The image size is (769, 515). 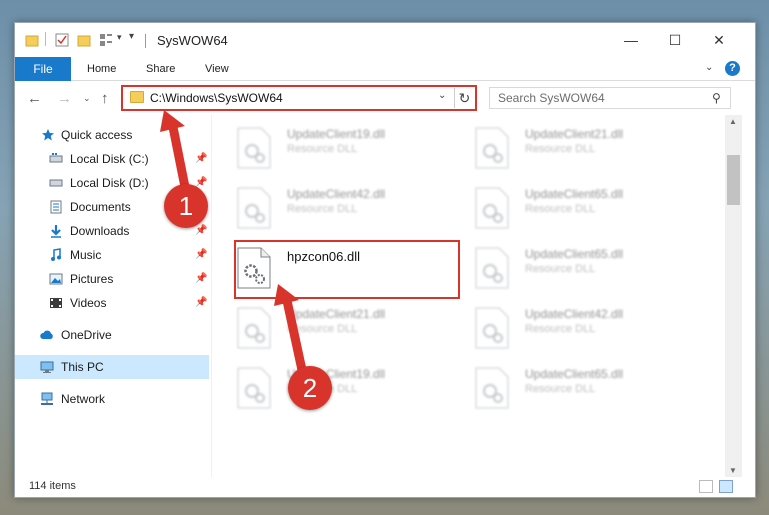 What do you see at coordinates (47, 367) in the screenshot?
I see `computer-icon` at bounding box center [47, 367].